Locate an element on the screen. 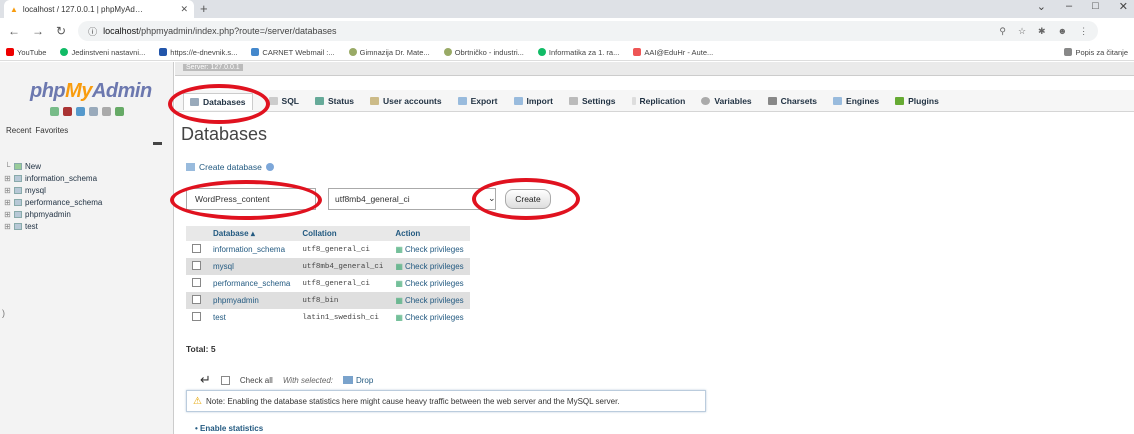 The height and width of the screenshot is (434, 1134). info-icon: ⓘ is located at coordinates (92, 31).